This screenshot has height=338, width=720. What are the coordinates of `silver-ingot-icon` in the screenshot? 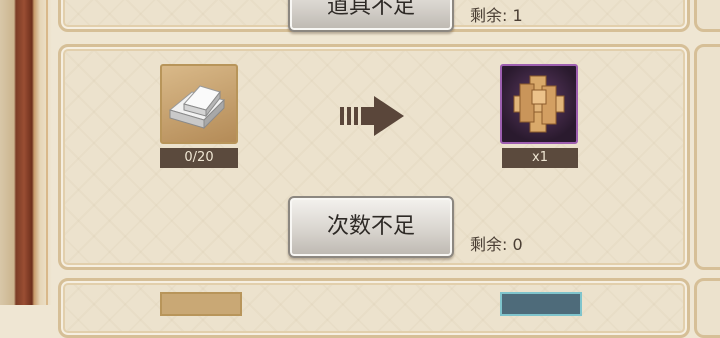 It's located at (196, 107).